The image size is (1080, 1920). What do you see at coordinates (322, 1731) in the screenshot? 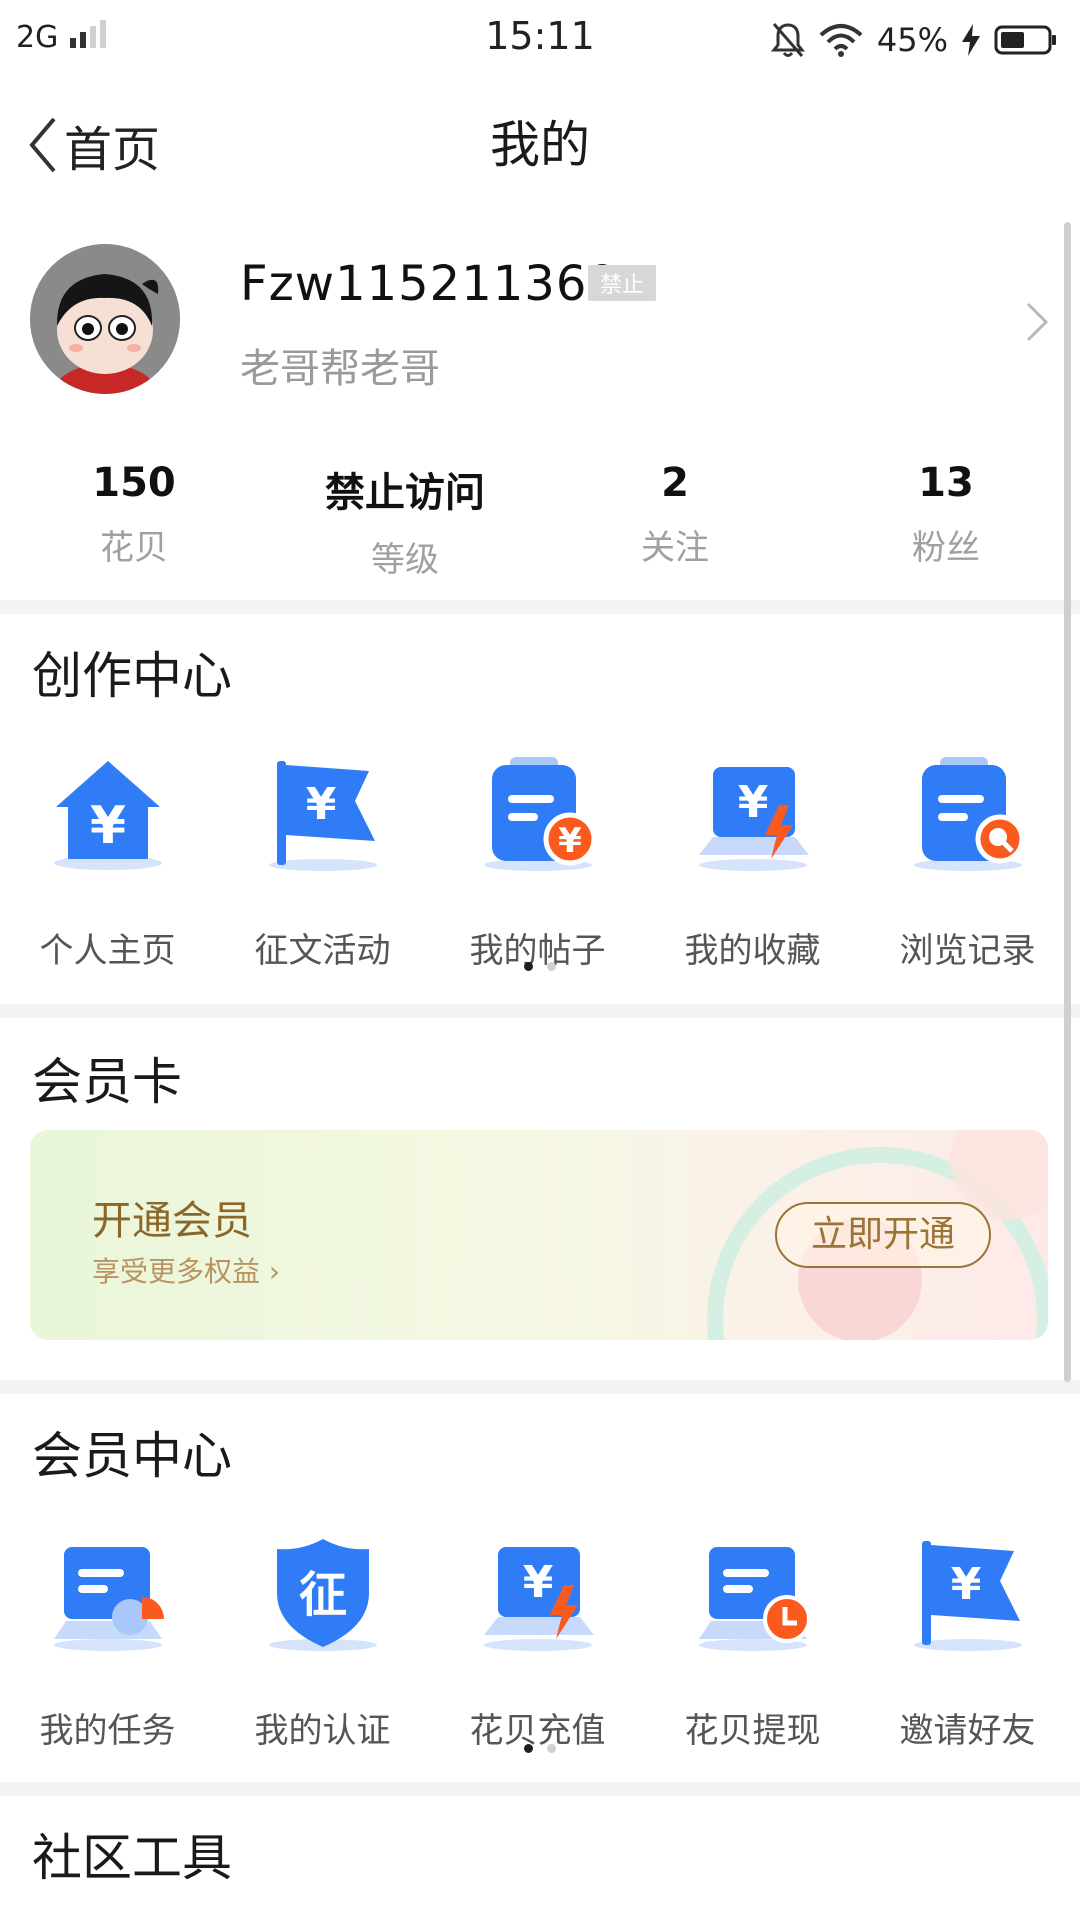
I see `grid-item-label: 我的认证` at bounding box center [322, 1731].